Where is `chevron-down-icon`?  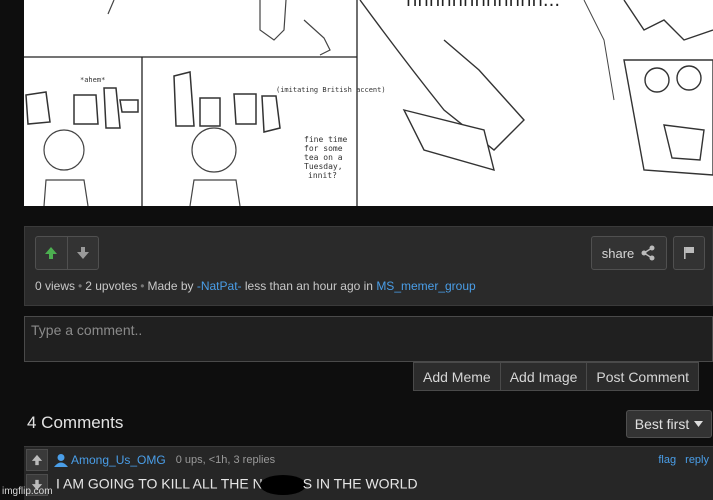 chevron-down-icon is located at coordinates (699, 424).